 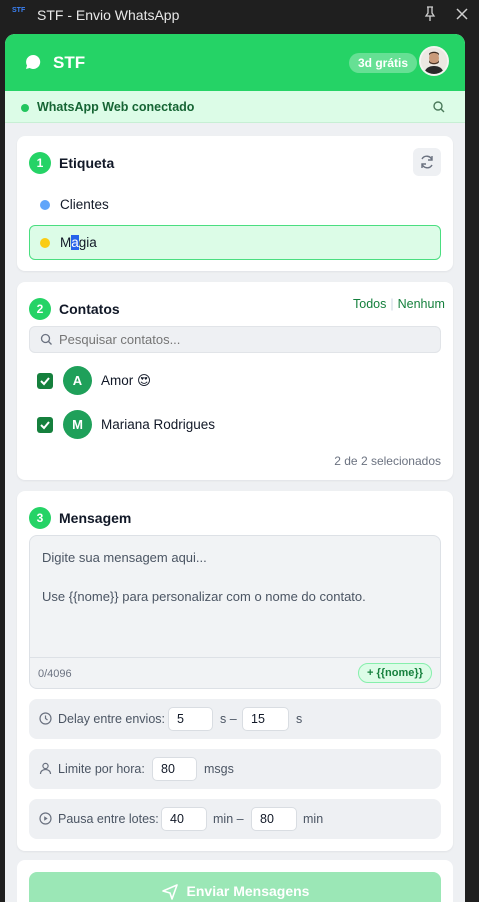 What do you see at coordinates (235, 769) in the screenshot?
I see `hourly-limit-setting: Limite por hora: msgs` at bounding box center [235, 769].